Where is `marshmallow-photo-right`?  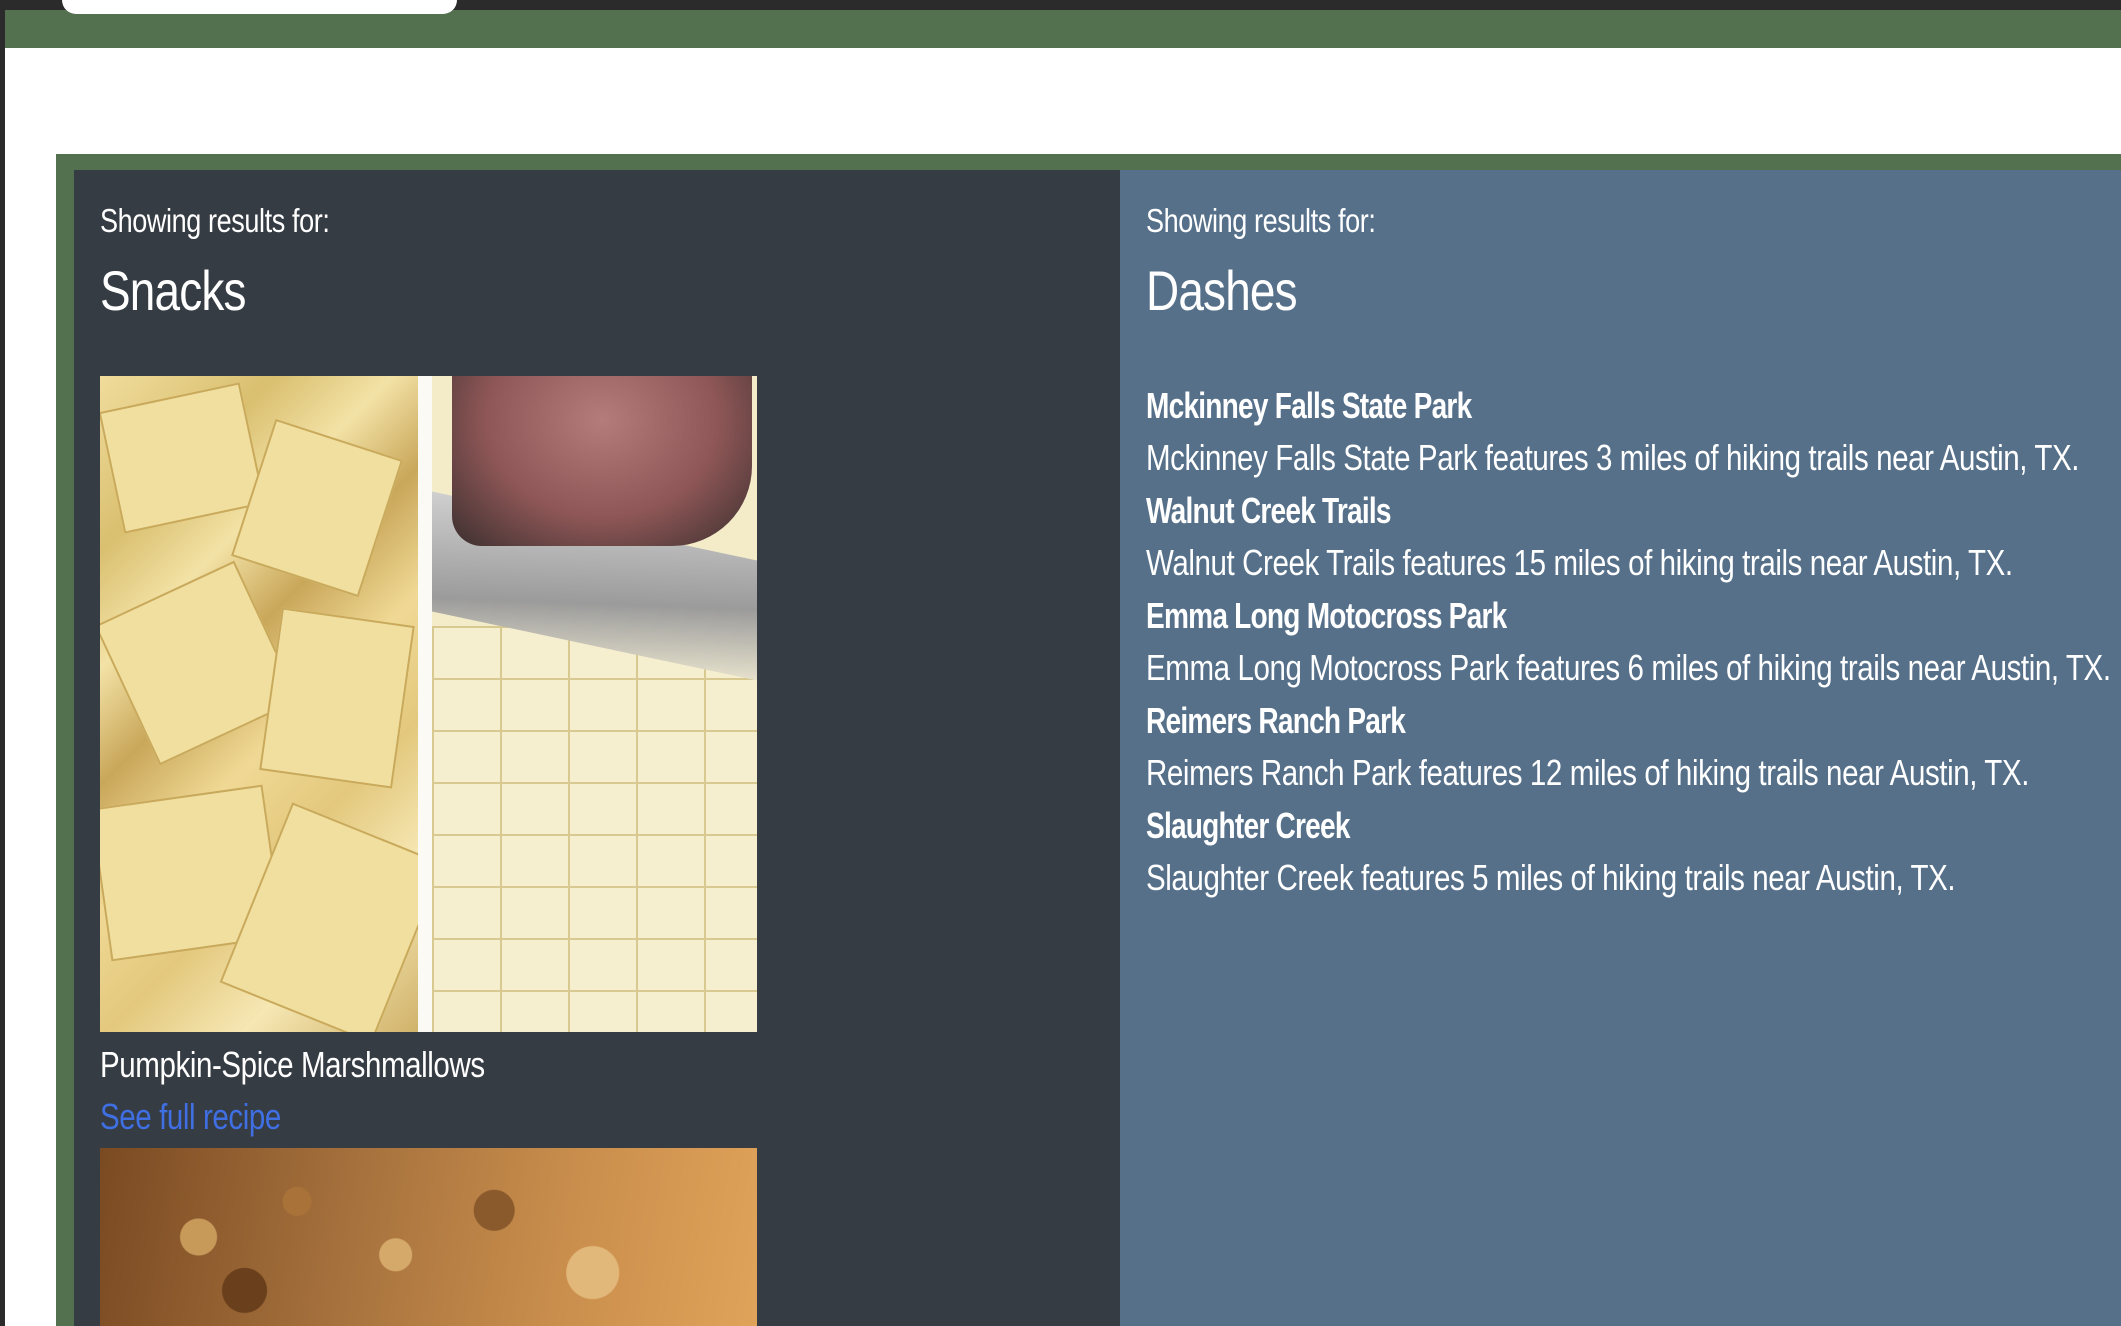 marshmallow-photo-right is located at coordinates (594, 704).